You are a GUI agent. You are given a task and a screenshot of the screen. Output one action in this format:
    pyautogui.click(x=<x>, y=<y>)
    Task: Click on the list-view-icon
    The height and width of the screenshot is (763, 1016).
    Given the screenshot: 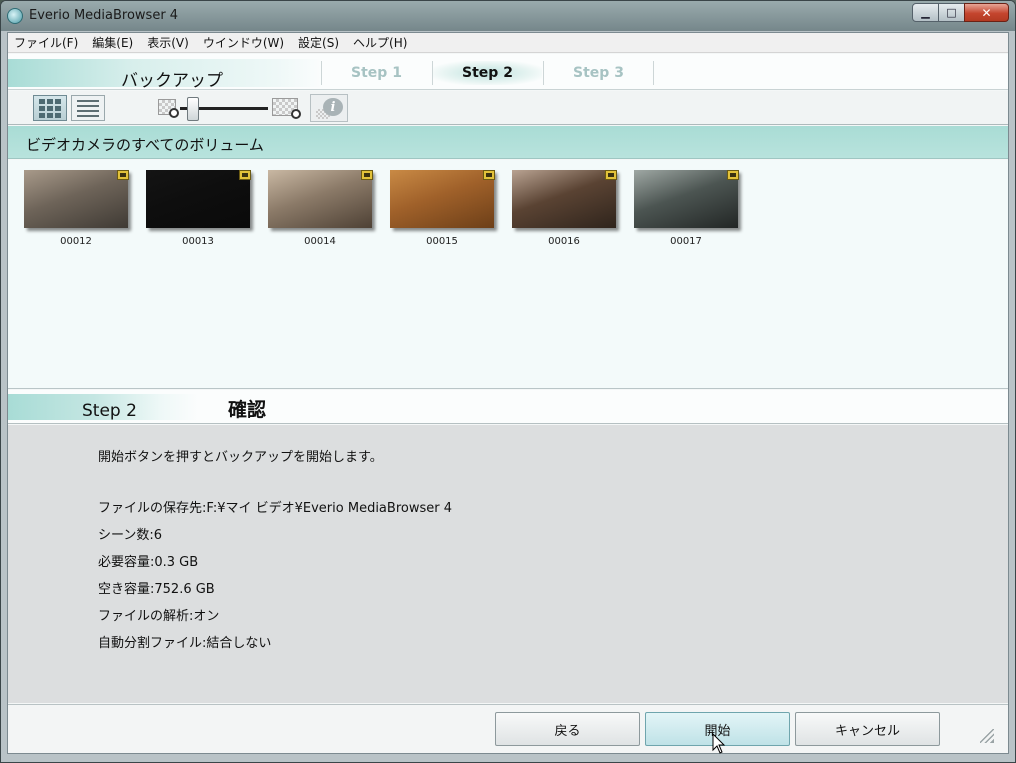 What is the action you would take?
    pyautogui.click(x=88, y=108)
    